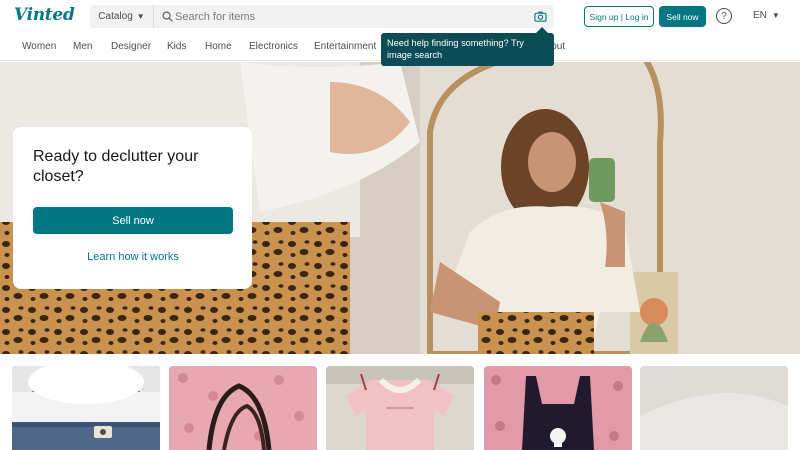 Image resolution: width=800 pixels, height=450 pixels. I want to click on camera-icon, so click(540, 16).